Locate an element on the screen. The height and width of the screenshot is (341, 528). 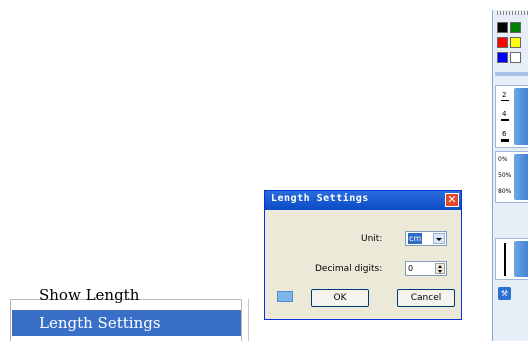
cancel-button: Cancel is located at coordinates (426, 298).